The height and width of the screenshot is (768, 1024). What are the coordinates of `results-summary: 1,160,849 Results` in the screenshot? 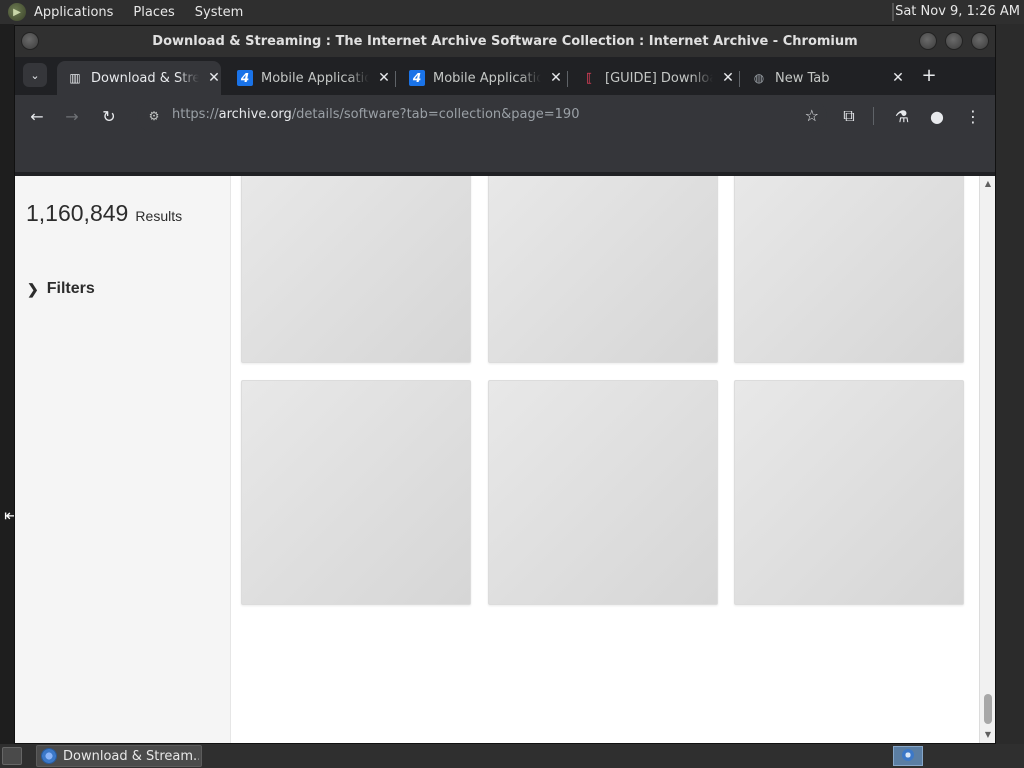 It's located at (104, 213).